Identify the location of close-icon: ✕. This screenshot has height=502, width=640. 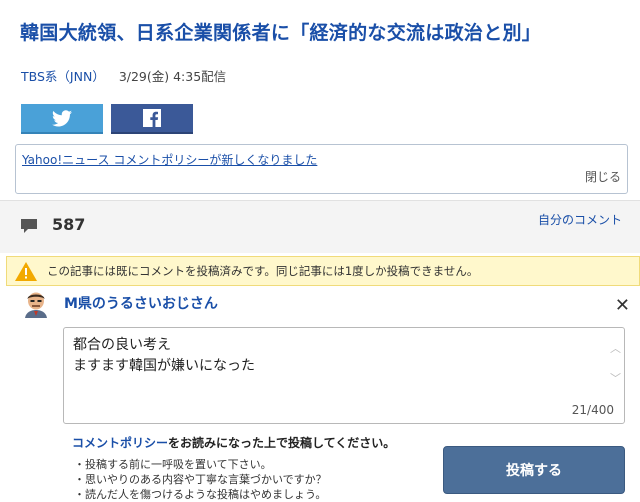
(622, 306).